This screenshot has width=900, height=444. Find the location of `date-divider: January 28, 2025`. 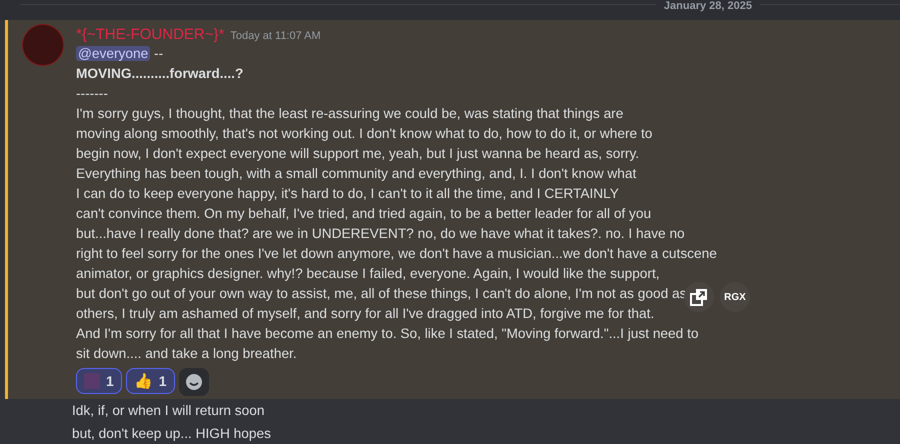

date-divider: January 28, 2025 is located at coordinates (707, 6).